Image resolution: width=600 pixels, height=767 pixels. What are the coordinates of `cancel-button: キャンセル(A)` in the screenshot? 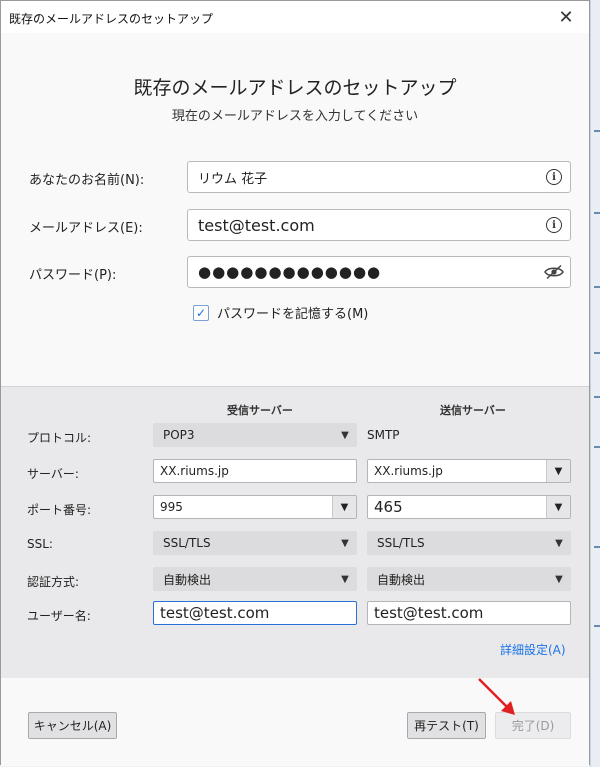 It's located at (72, 725).